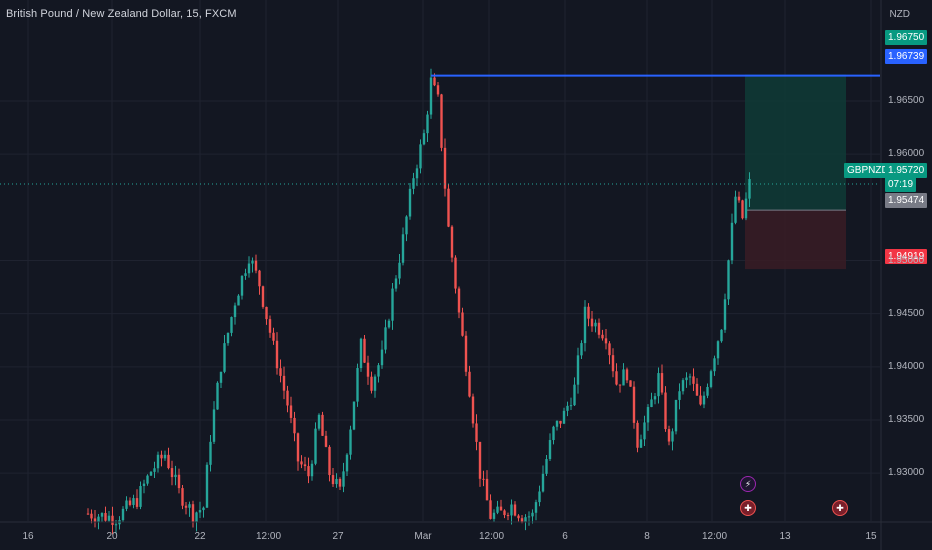 The width and height of the screenshot is (932, 550). I want to click on price-tick-label: 1.94500, so click(906, 313).